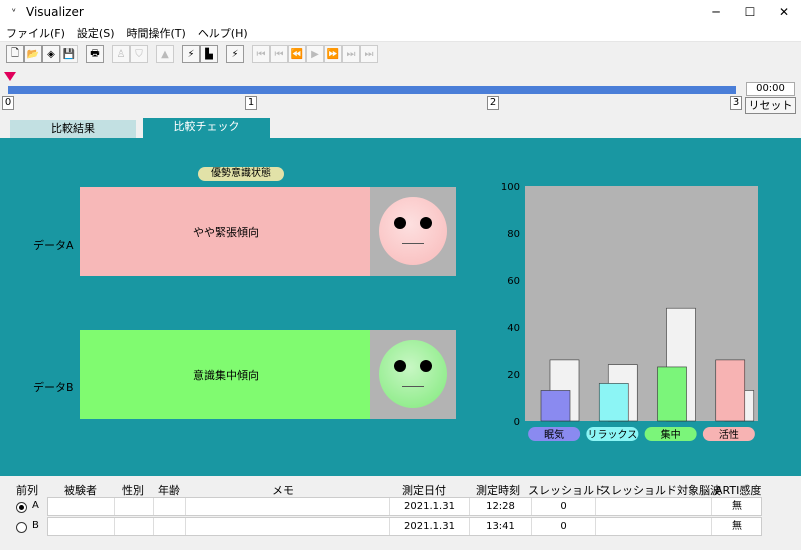  Describe the element at coordinates (404, 506) in the screenshot. I see `table-row: 2021.1.31 12:28 0 無` at that location.